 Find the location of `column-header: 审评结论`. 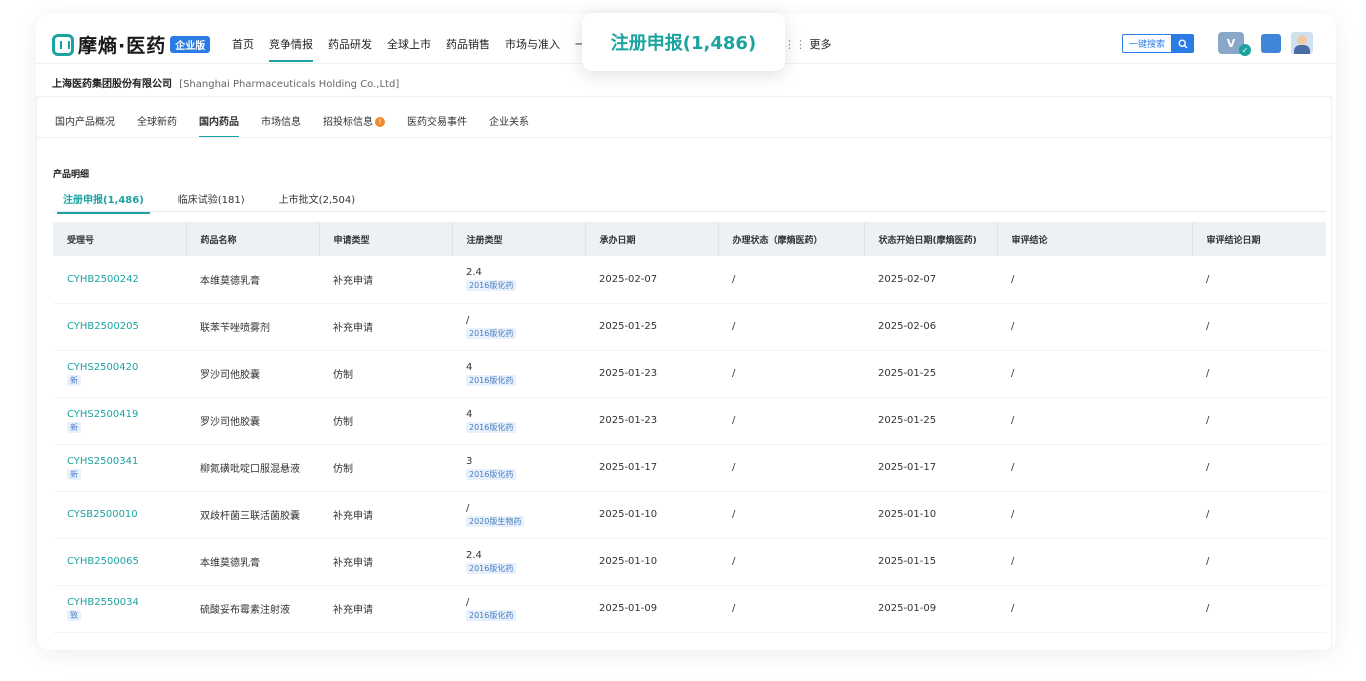

column-header: 审评结论 is located at coordinates (1095, 239).